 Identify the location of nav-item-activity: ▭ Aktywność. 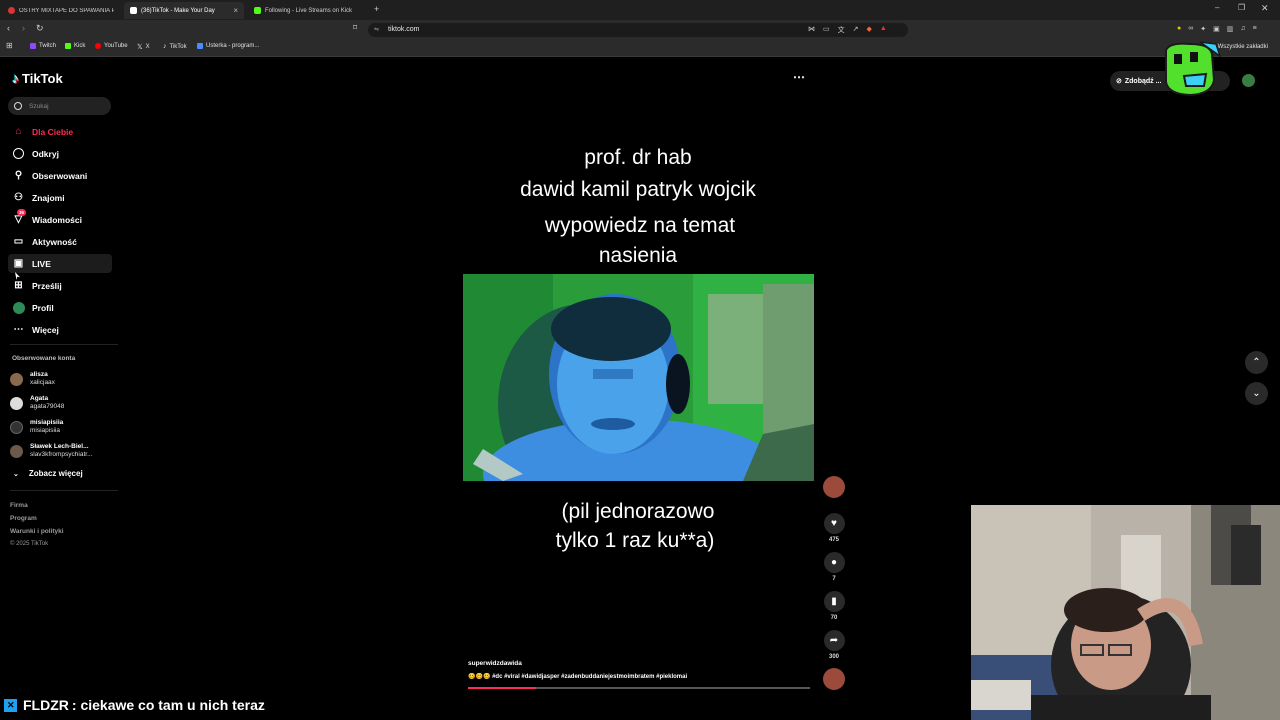
(60, 241).